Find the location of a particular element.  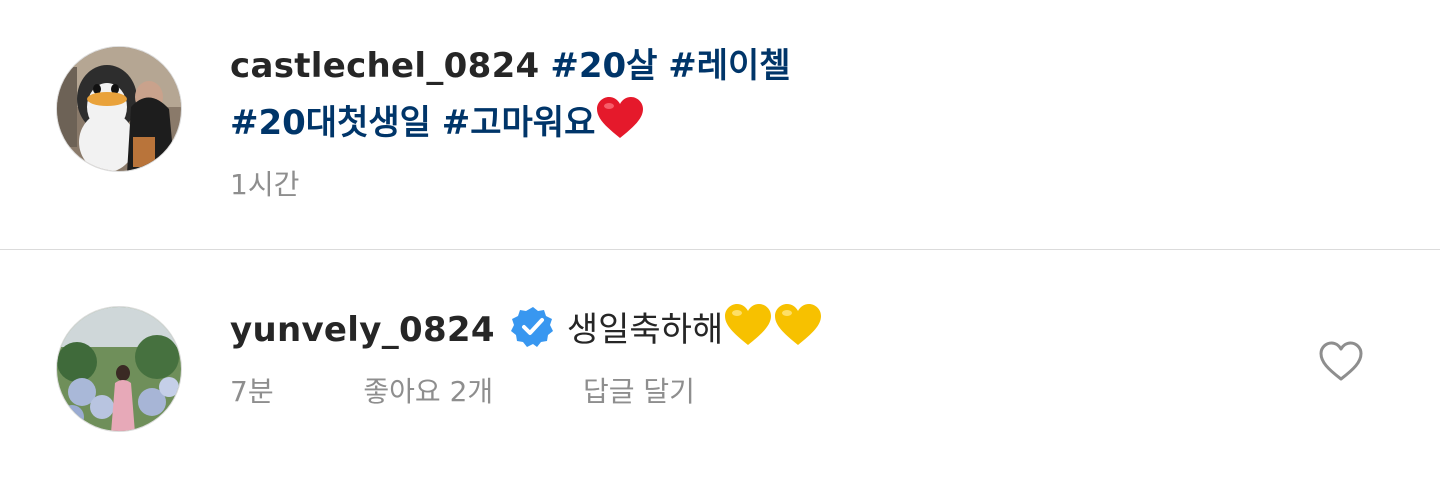

caption-line-2: #20대첫생일 #고마워요 is located at coordinates (437, 123).